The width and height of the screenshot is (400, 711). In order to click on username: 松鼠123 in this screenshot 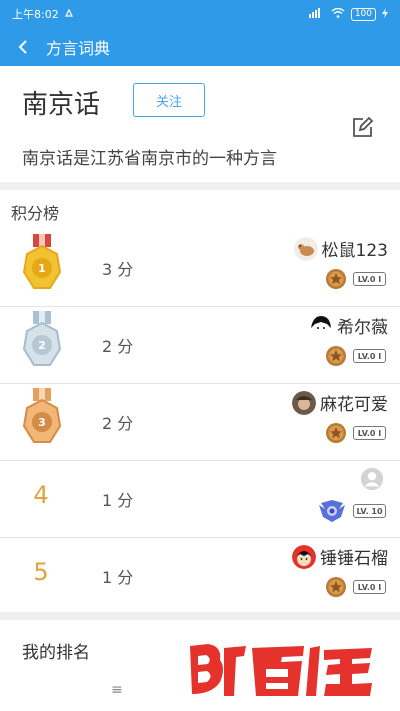, I will do `click(354, 251)`.